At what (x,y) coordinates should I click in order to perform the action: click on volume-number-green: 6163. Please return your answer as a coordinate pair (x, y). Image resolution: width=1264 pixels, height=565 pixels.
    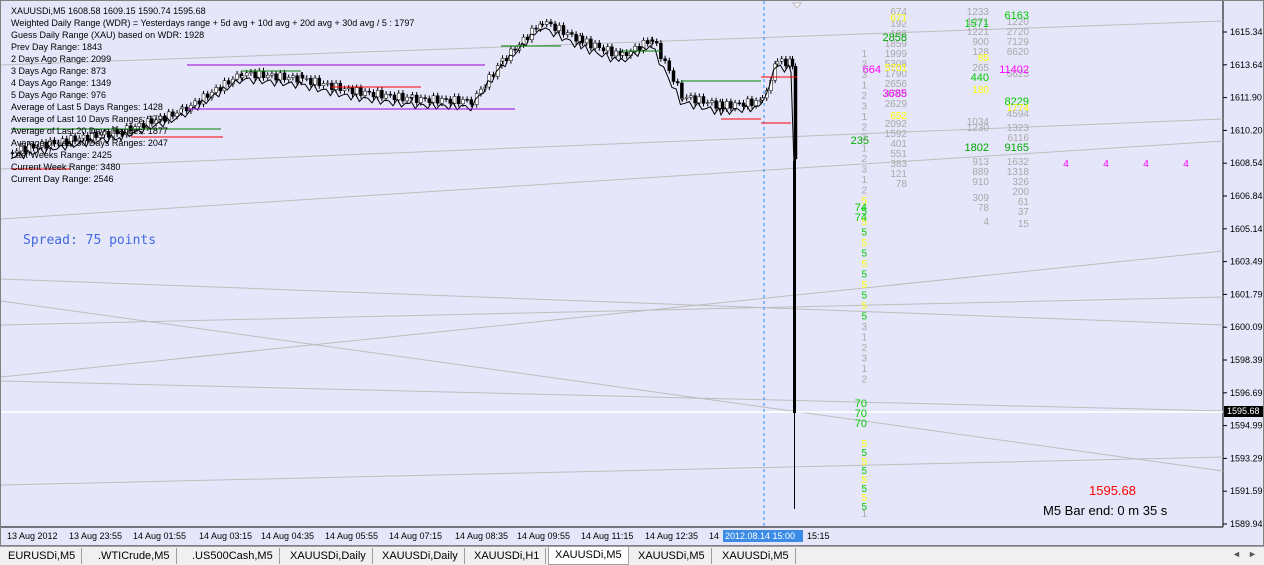
    Looking at the image, I should click on (1017, 16).